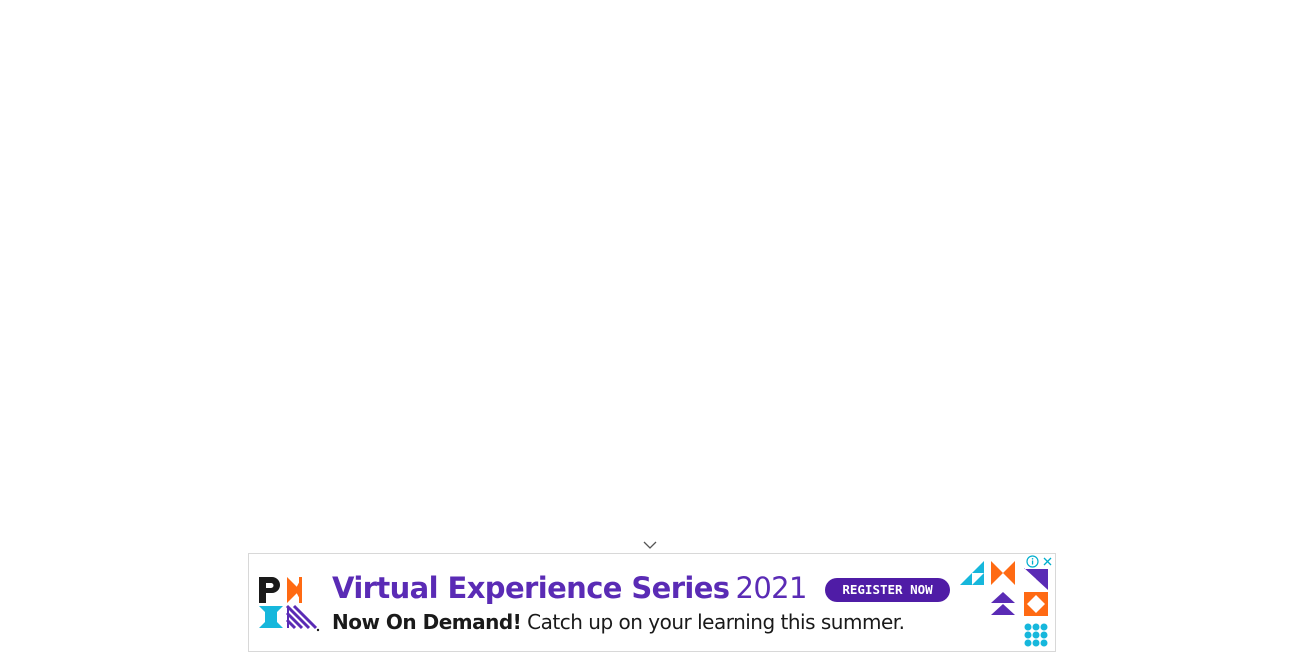 This screenshot has width=1304, height=653. Describe the element at coordinates (1032, 561) in the screenshot. I see `info-icon` at that location.